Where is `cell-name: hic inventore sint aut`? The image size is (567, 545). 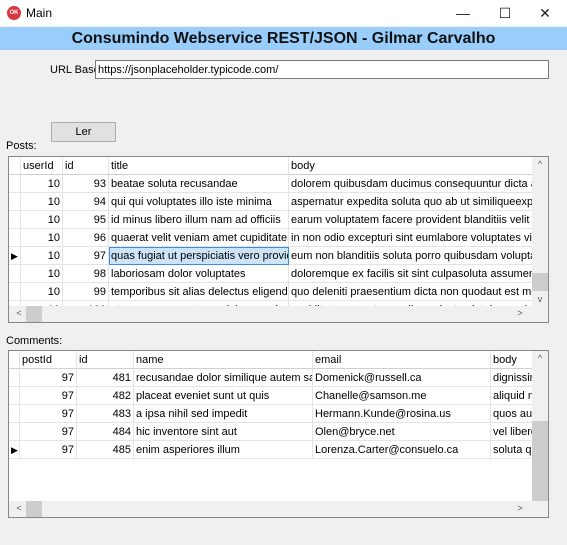
cell-name: hic inventore sint aut is located at coordinates (223, 432).